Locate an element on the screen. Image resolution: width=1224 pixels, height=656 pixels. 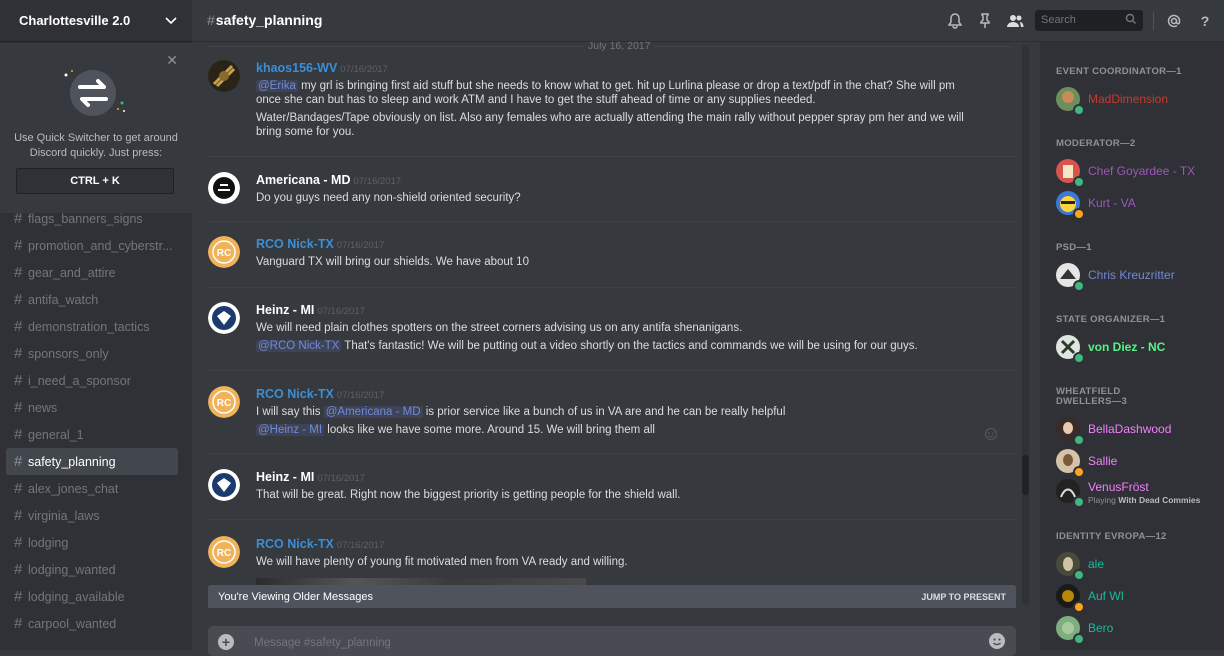
user-mention: @Heinz - MI is located at coordinates (290, 430).